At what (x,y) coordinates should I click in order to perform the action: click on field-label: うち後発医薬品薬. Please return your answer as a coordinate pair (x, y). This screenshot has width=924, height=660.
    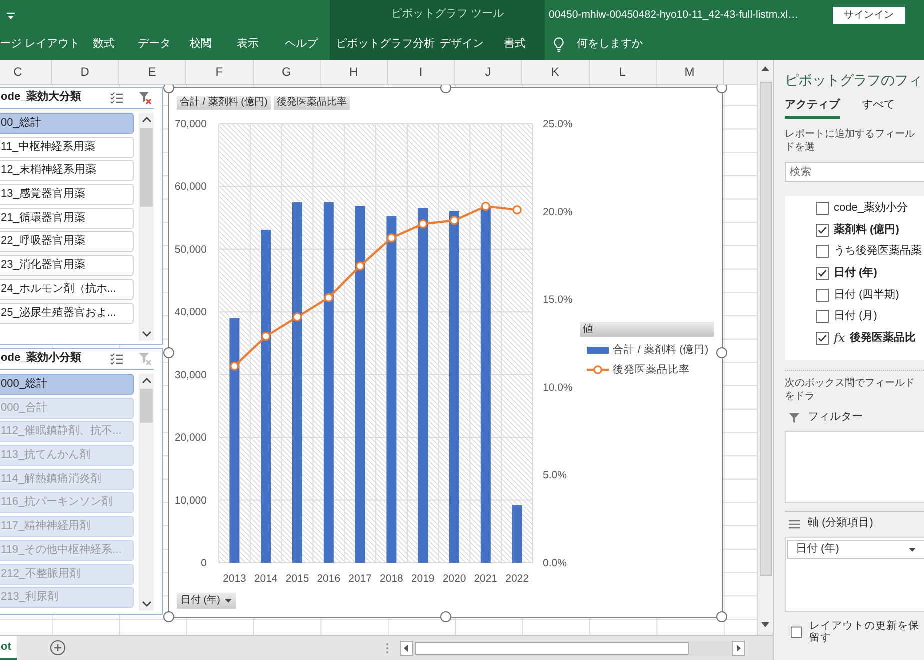
    Looking at the image, I should click on (878, 252).